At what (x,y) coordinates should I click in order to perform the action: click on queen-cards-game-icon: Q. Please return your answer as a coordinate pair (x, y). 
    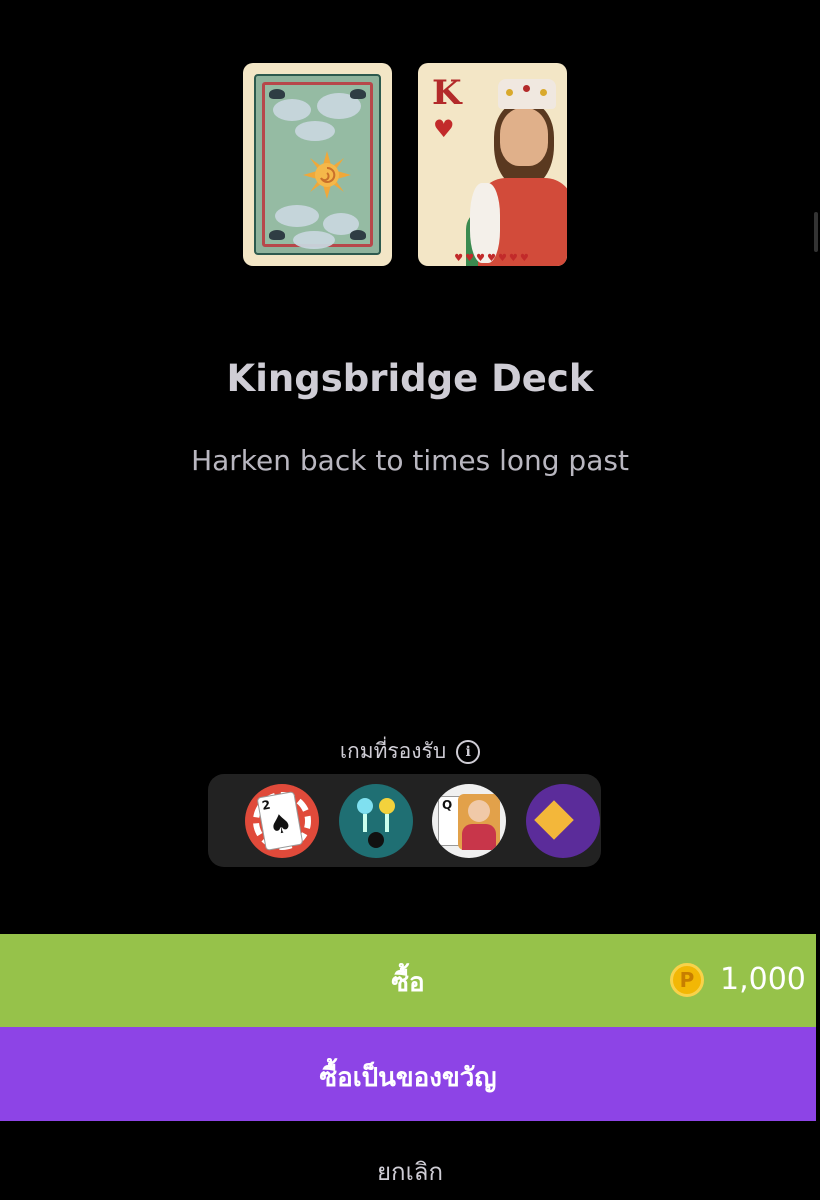
    Looking at the image, I should click on (469, 821).